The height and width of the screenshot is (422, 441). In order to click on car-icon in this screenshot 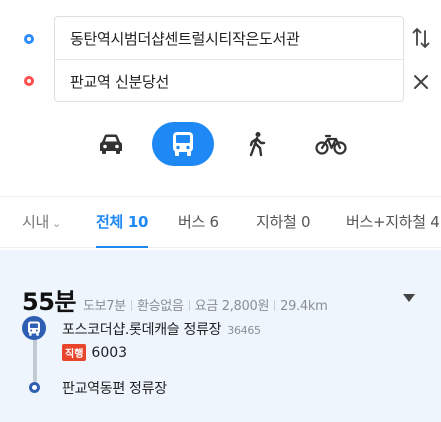, I will do `click(111, 144)`.